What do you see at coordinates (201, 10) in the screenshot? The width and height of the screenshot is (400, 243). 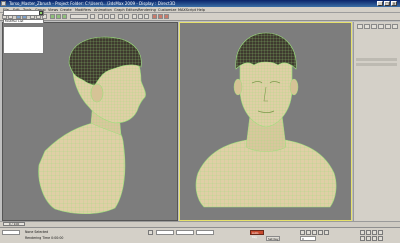 I see `menu-help: Help` at bounding box center [201, 10].